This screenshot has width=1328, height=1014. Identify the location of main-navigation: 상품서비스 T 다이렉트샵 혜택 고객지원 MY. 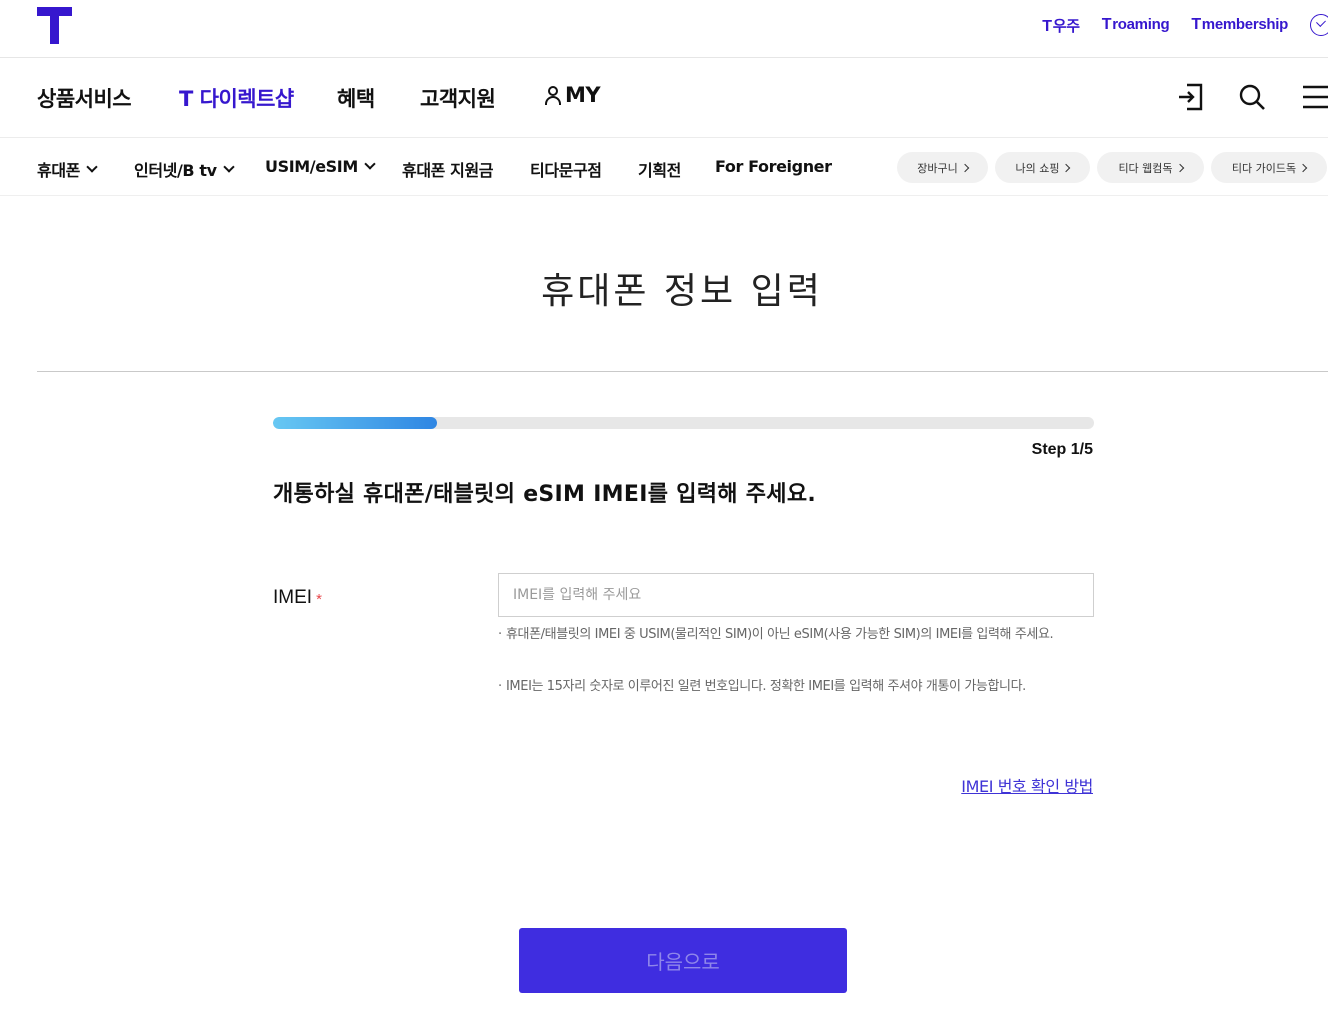
(664, 98).